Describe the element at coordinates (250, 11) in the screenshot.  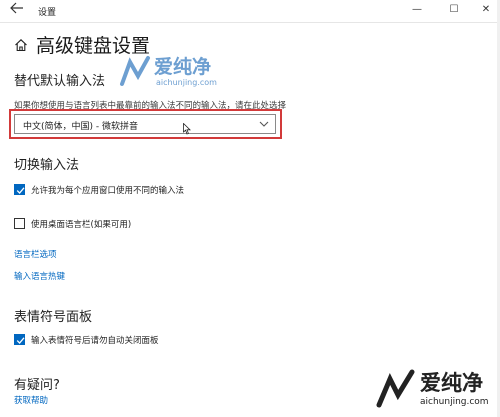
I see `title-bar: 设置 — ☐ ✕` at that location.